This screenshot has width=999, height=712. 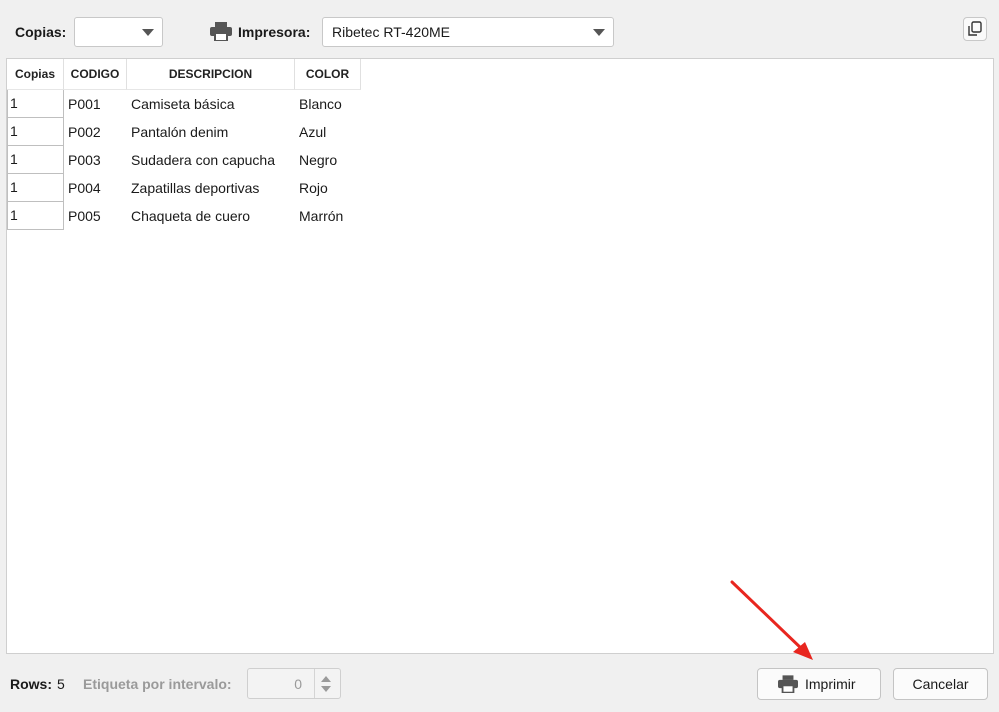 I want to click on table-row: 1 P002 Pantalón denim Azul, so click(x=500, y=132).